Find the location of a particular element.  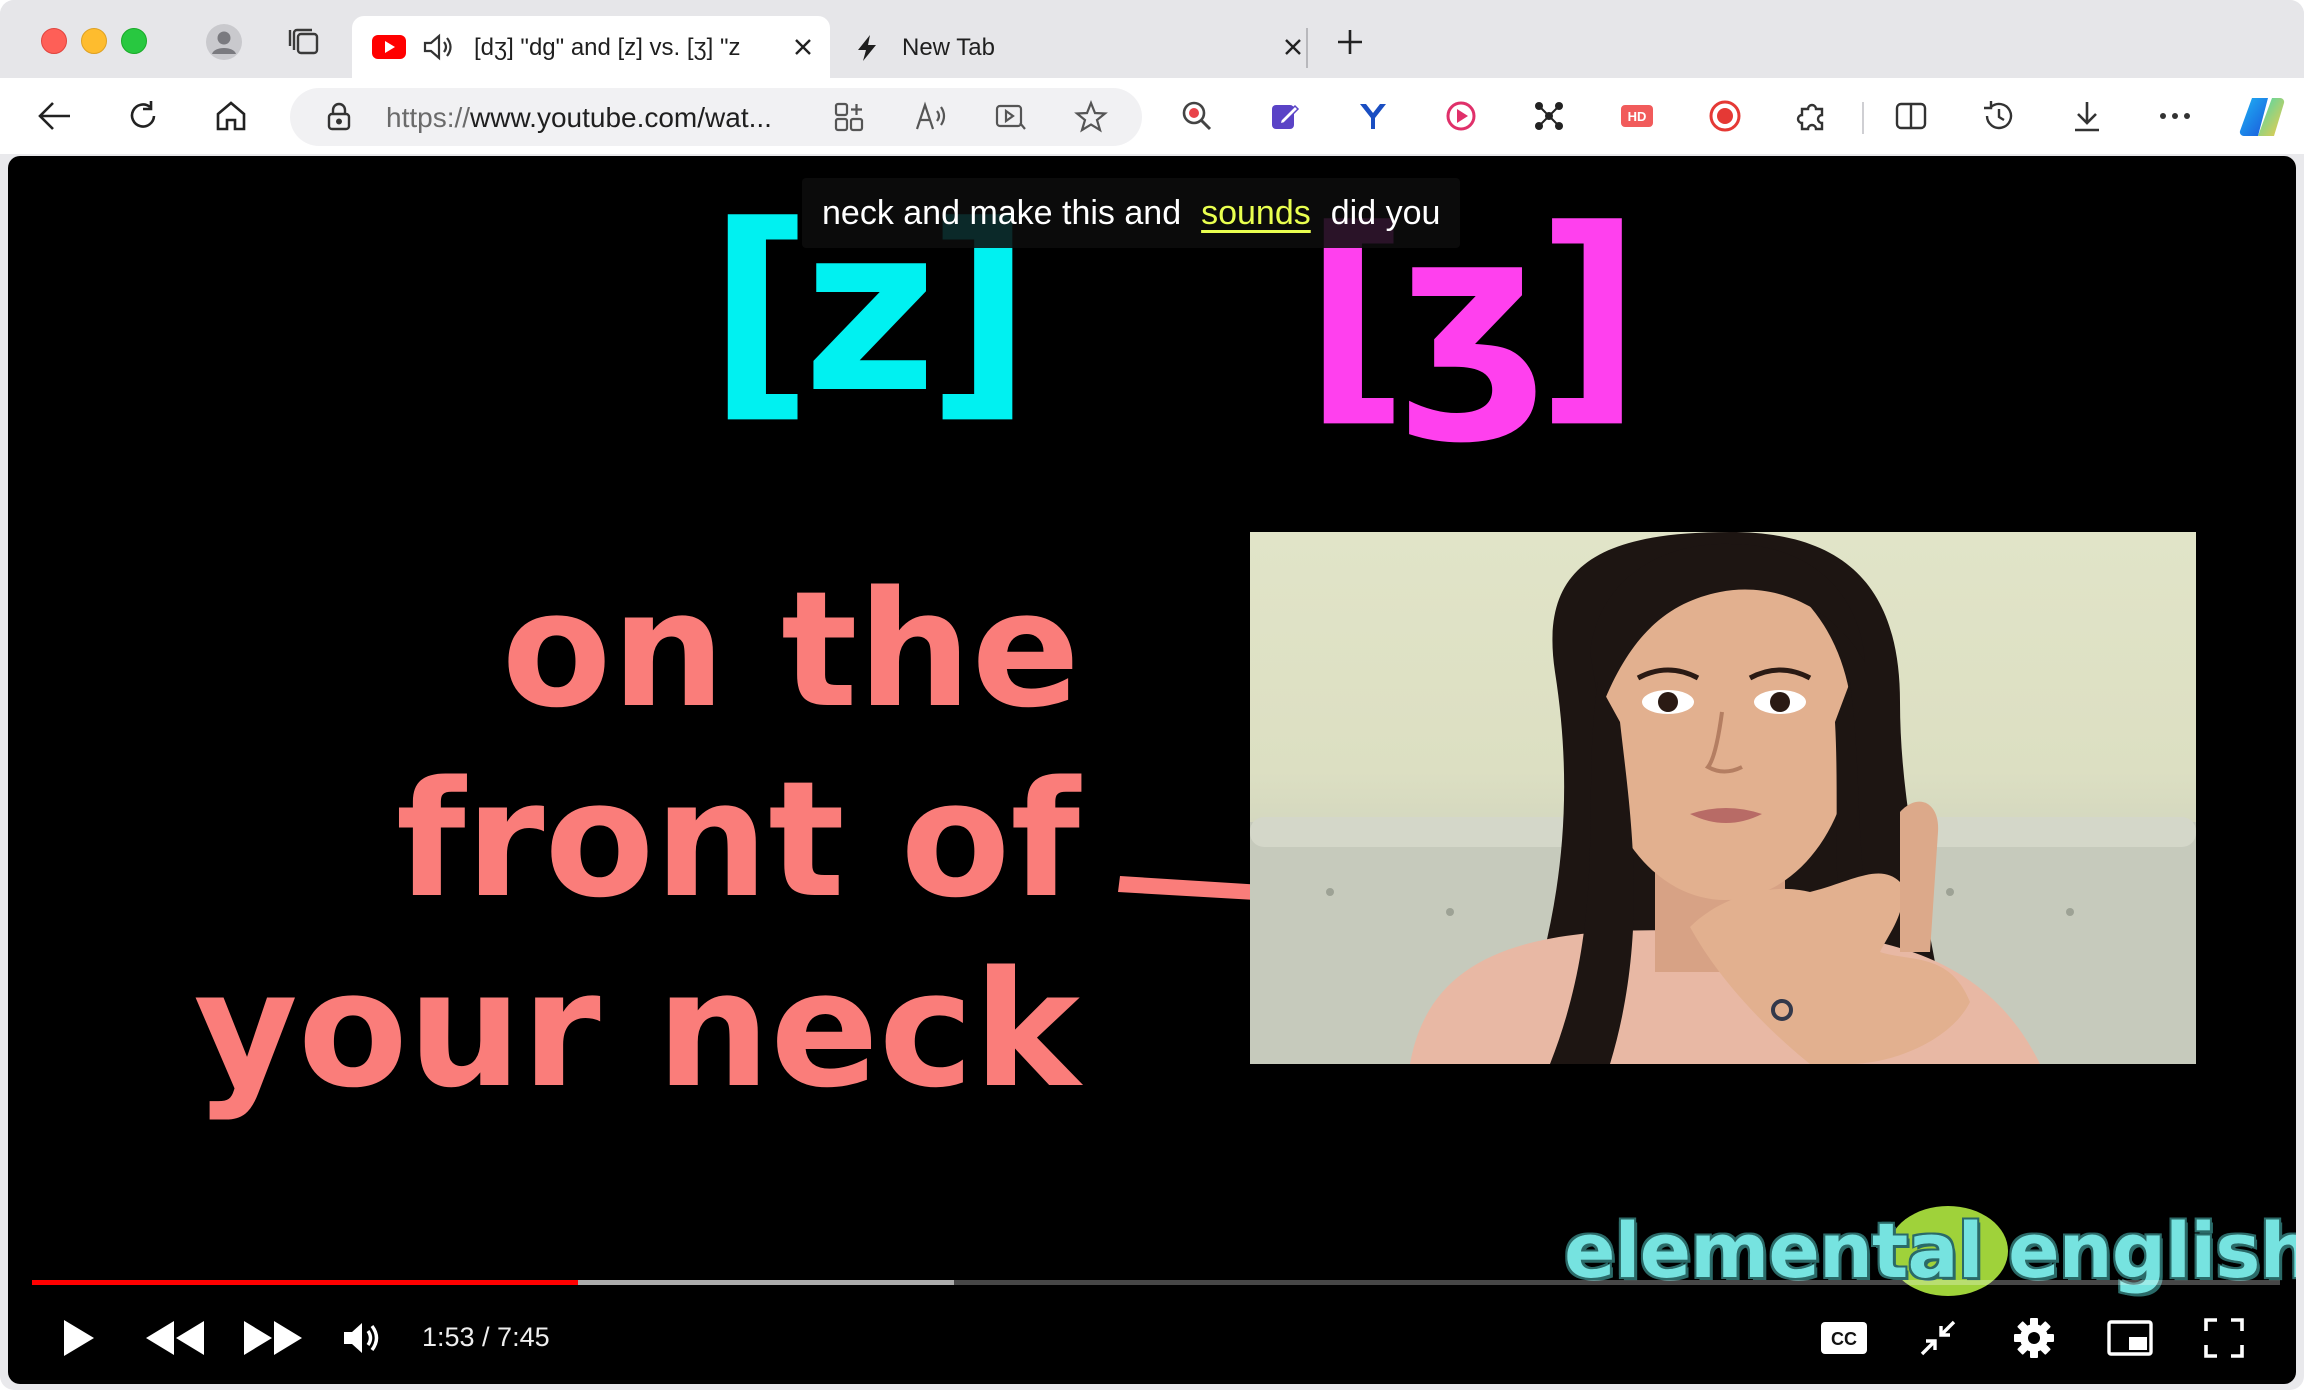

slide-text-line: on the is located at coordinates (790, 649).